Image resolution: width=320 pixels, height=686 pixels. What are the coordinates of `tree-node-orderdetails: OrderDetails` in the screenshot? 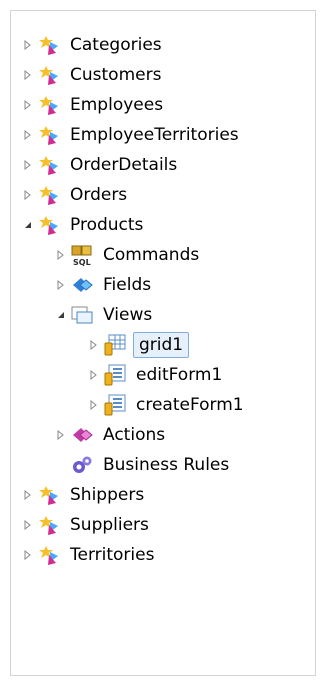 It's located at (101, 165).